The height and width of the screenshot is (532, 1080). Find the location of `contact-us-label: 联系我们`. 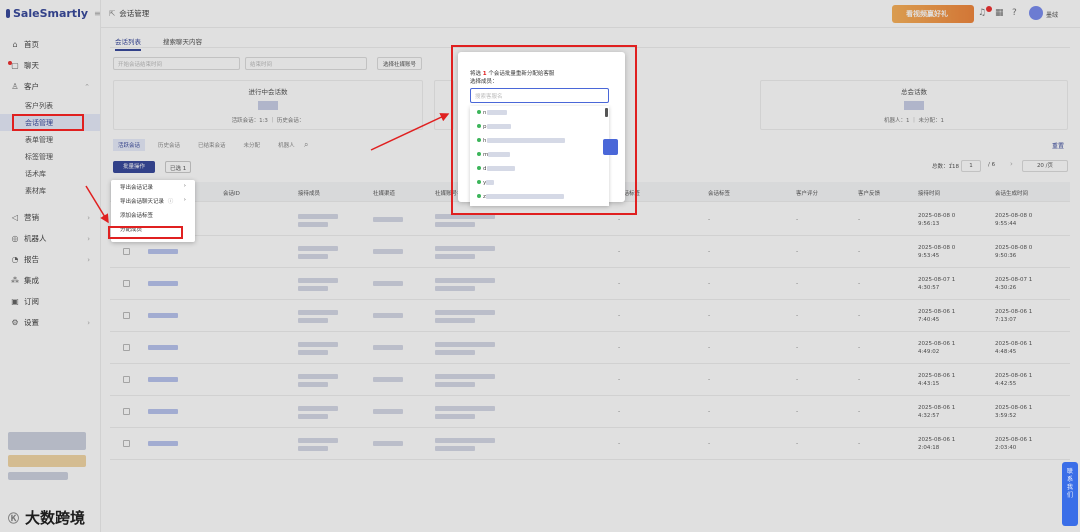

contact-us-label: 联系我们 is located at coordinates (1069, 483).